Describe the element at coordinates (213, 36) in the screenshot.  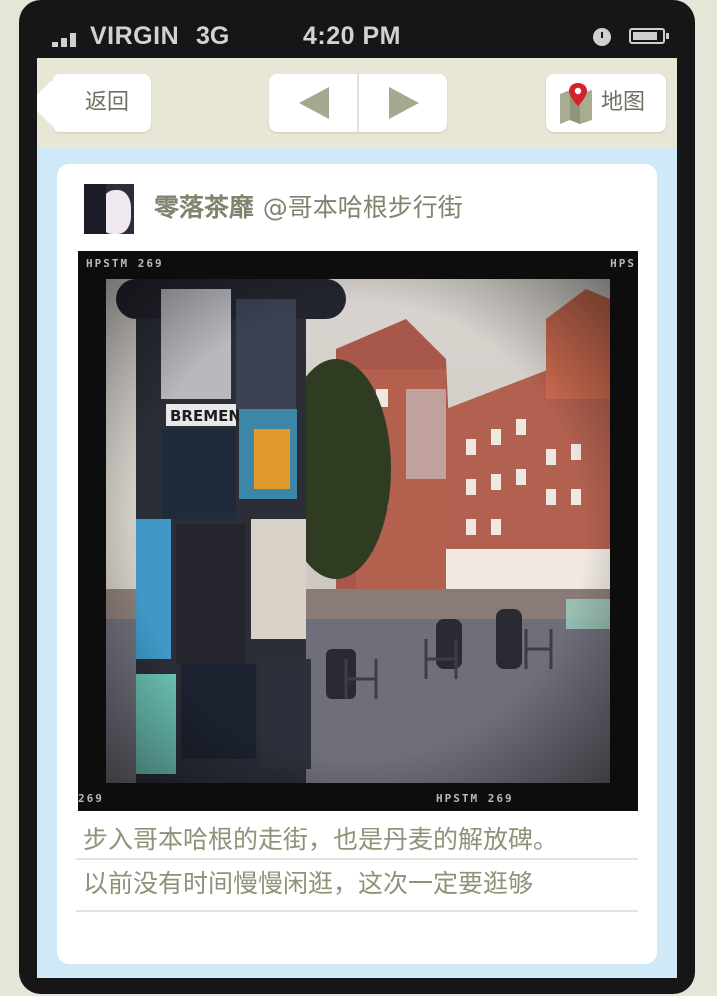
I see `network-label: 3G` at that location.